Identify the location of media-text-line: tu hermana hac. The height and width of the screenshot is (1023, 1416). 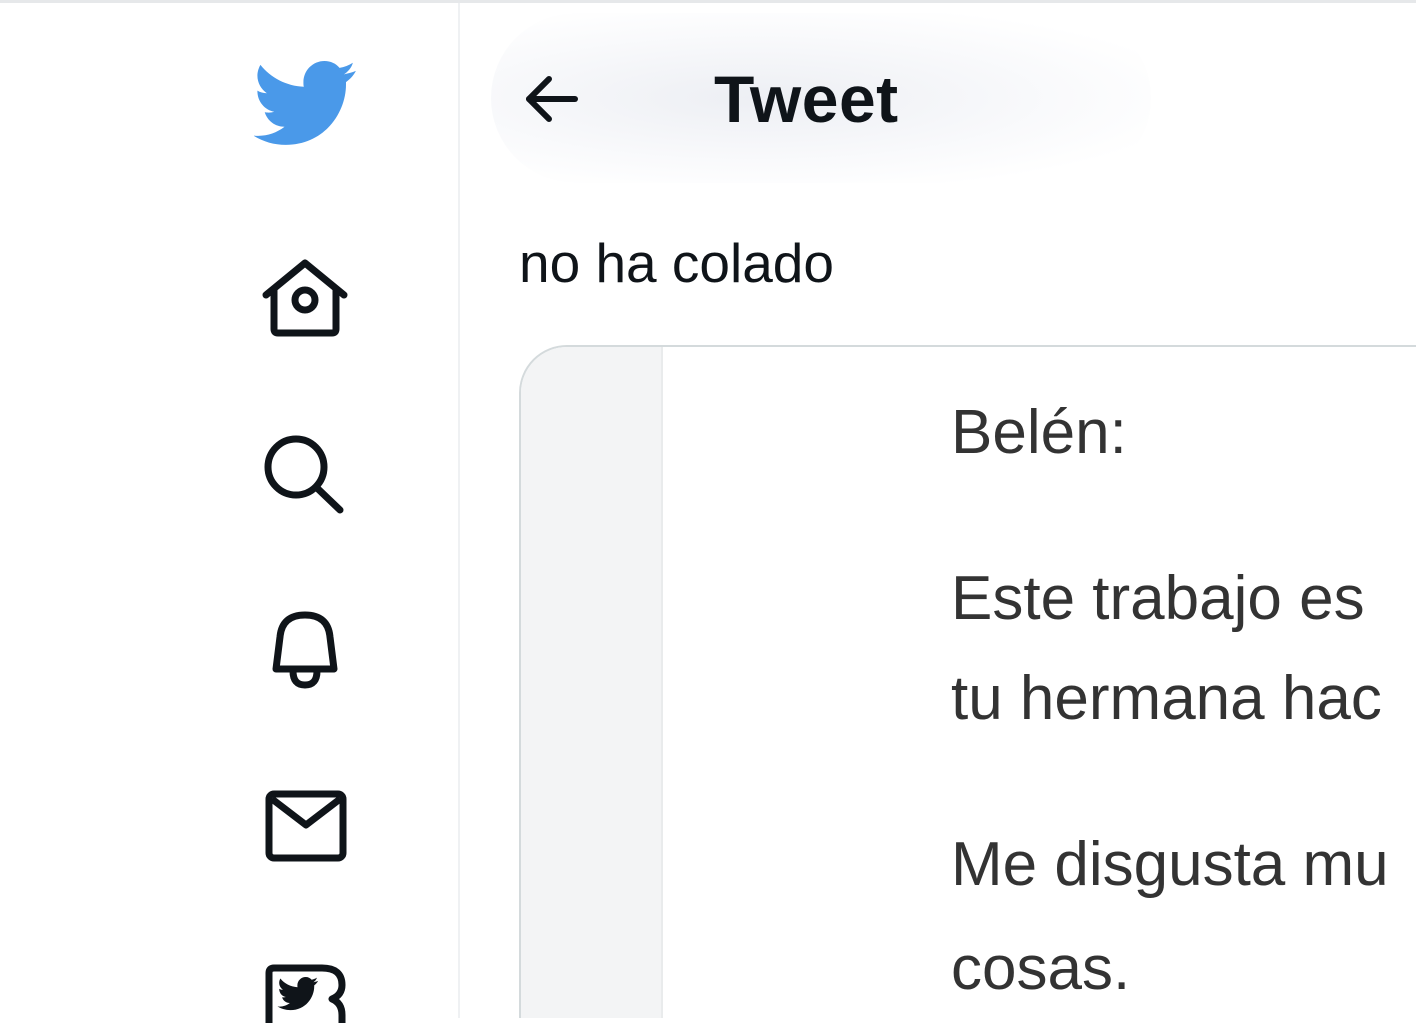
(1166, 698).